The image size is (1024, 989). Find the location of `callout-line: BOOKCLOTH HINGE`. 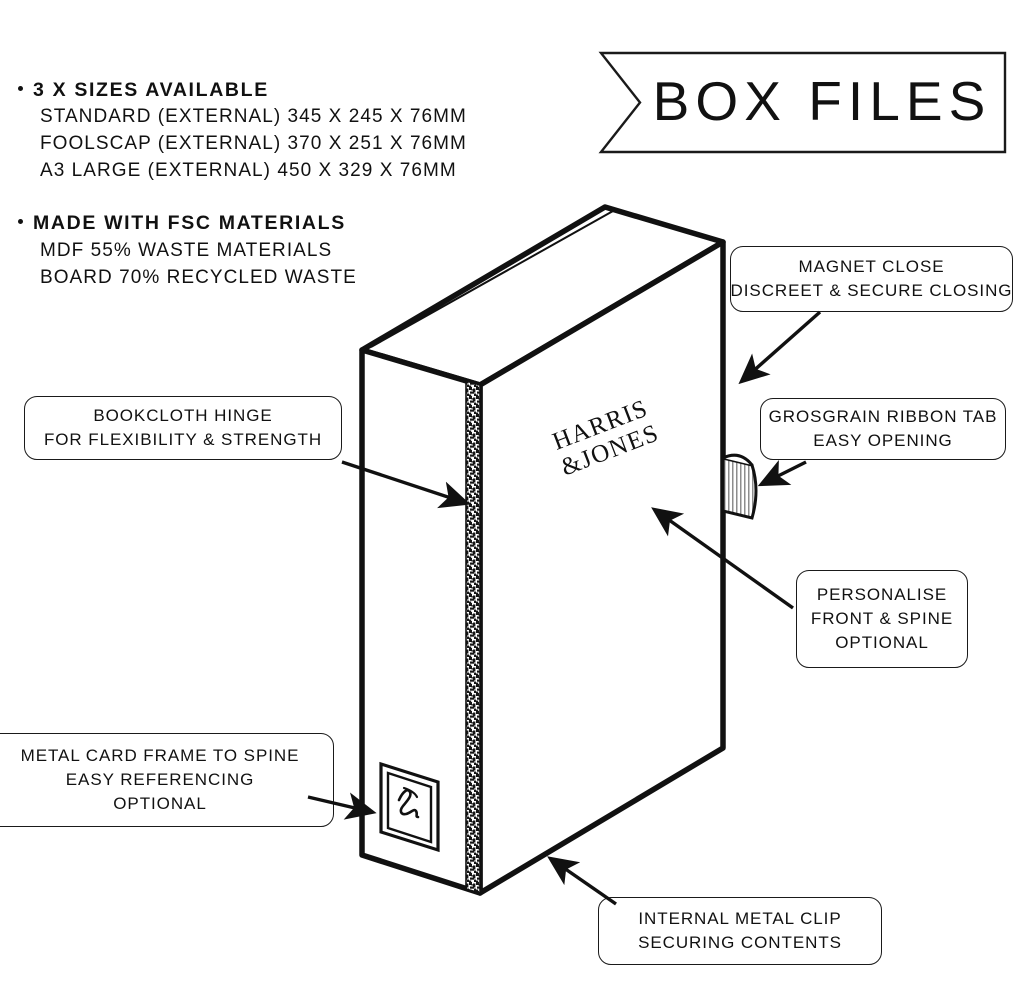

callout-line: BOOKCLOTH HINGE is located at coordinates (183, 415).